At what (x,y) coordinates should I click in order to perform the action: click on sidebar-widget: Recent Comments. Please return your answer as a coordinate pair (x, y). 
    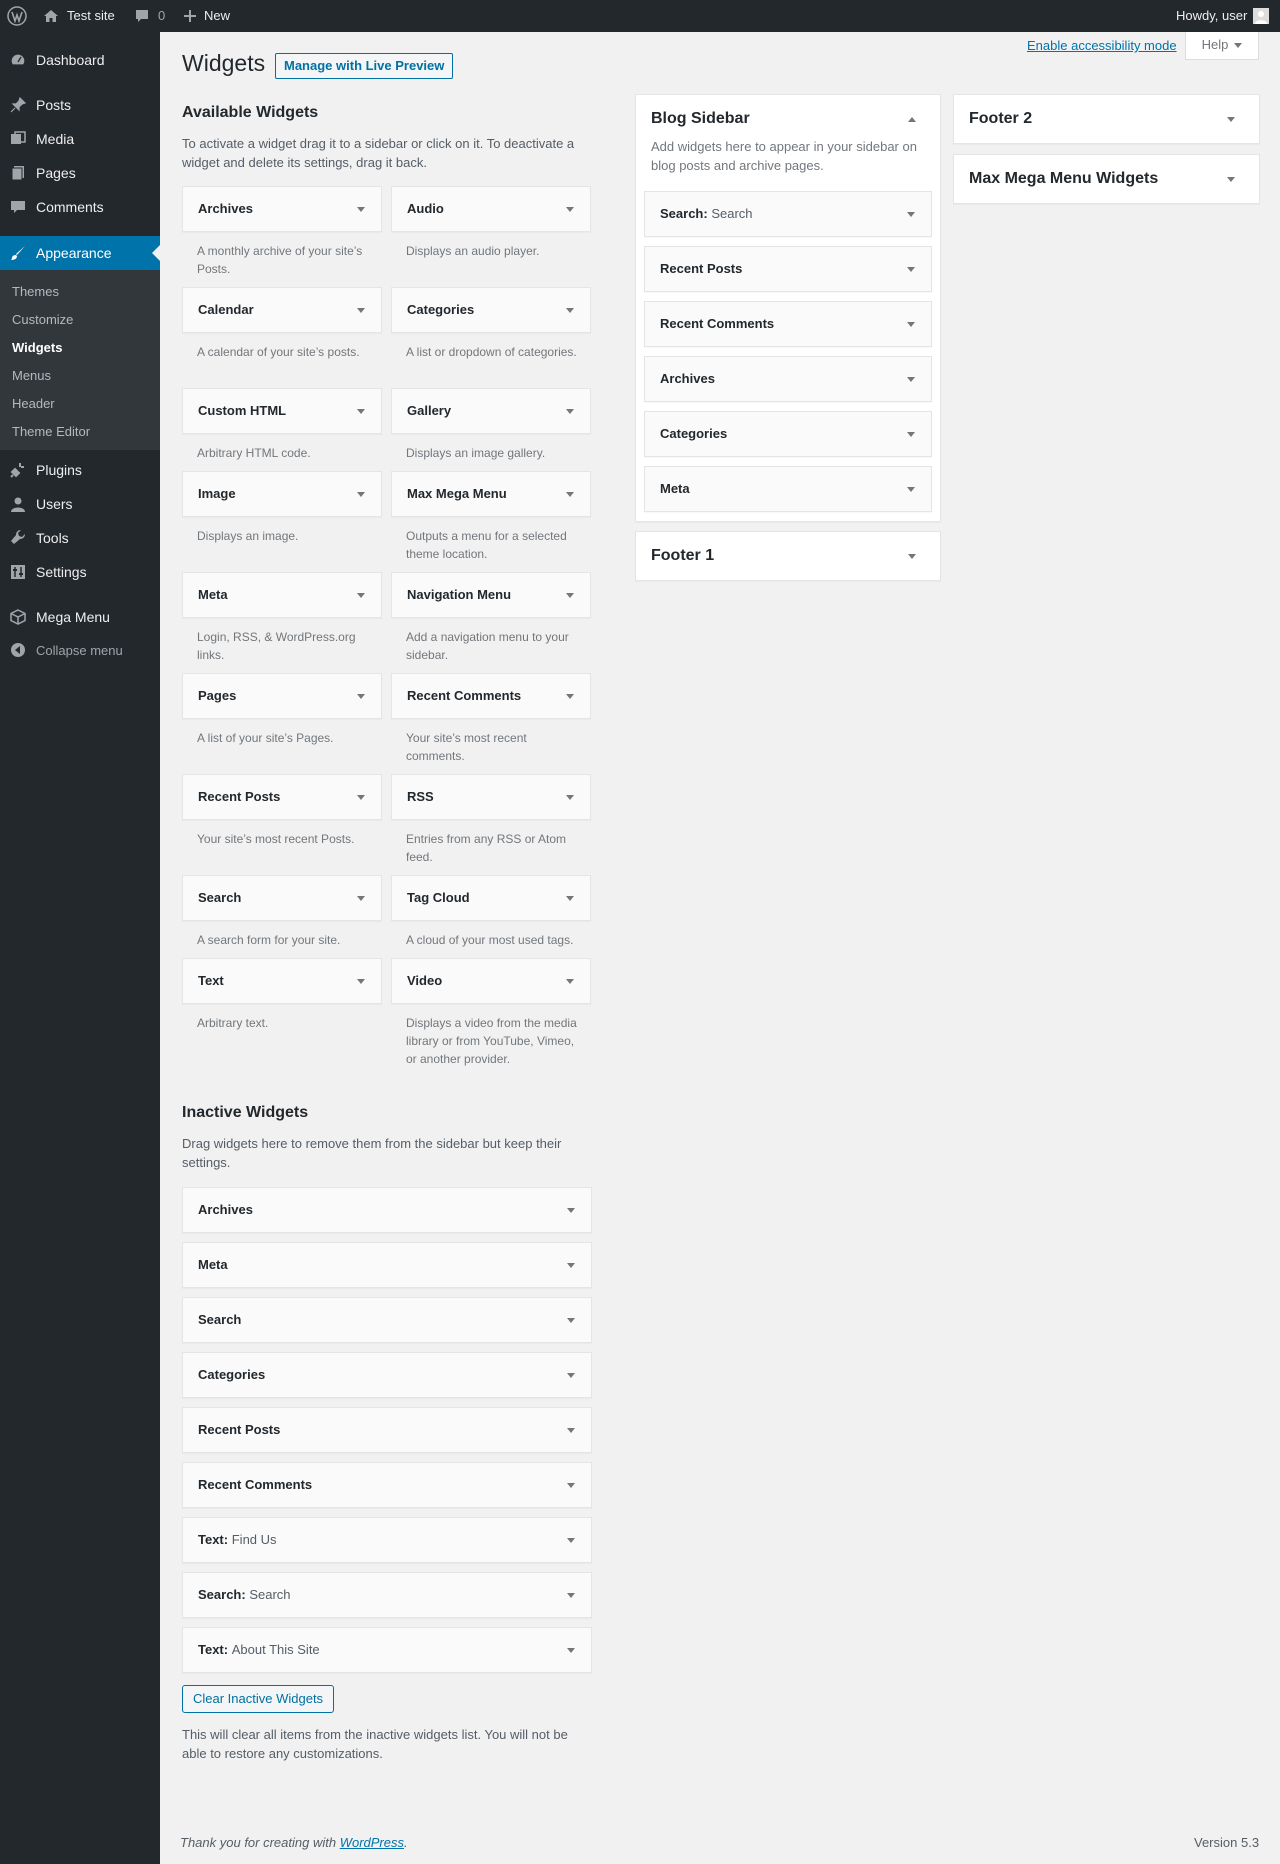
    Looking at the image, I should click on (788, 324).